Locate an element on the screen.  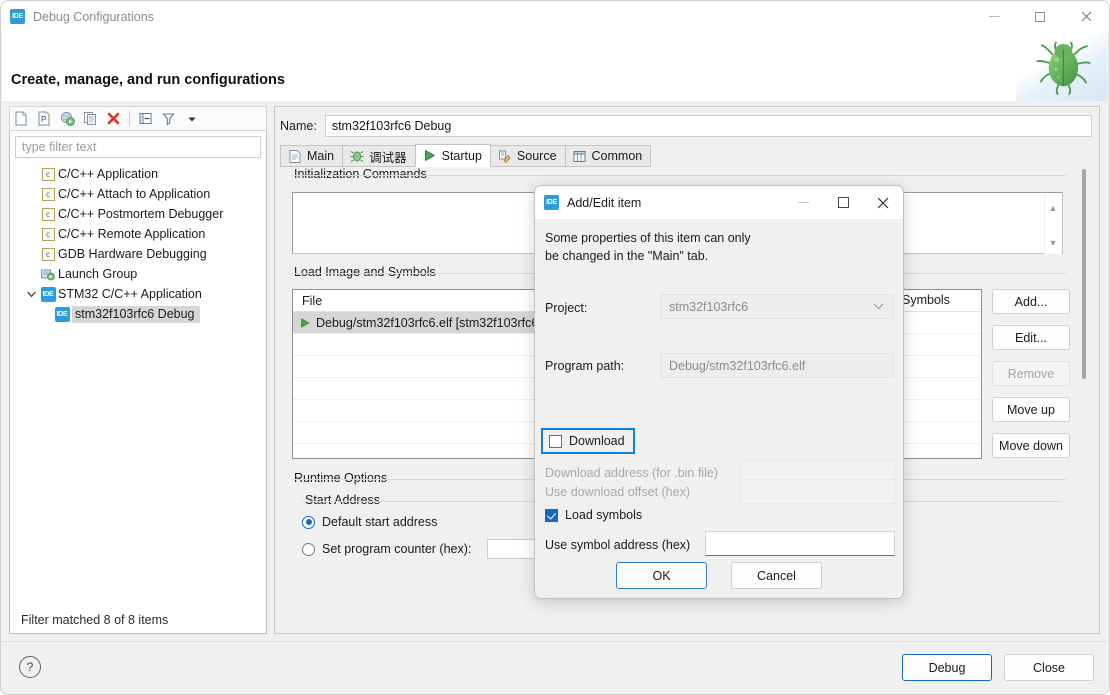
duplicate-icon is located at coordinates (90, 118).